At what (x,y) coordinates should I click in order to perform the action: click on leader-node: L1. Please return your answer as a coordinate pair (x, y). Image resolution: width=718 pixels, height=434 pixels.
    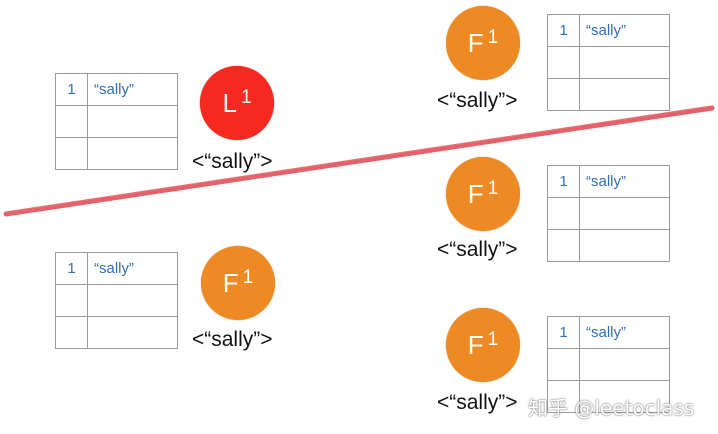
    Looking at the image, I should click on (237, 103).